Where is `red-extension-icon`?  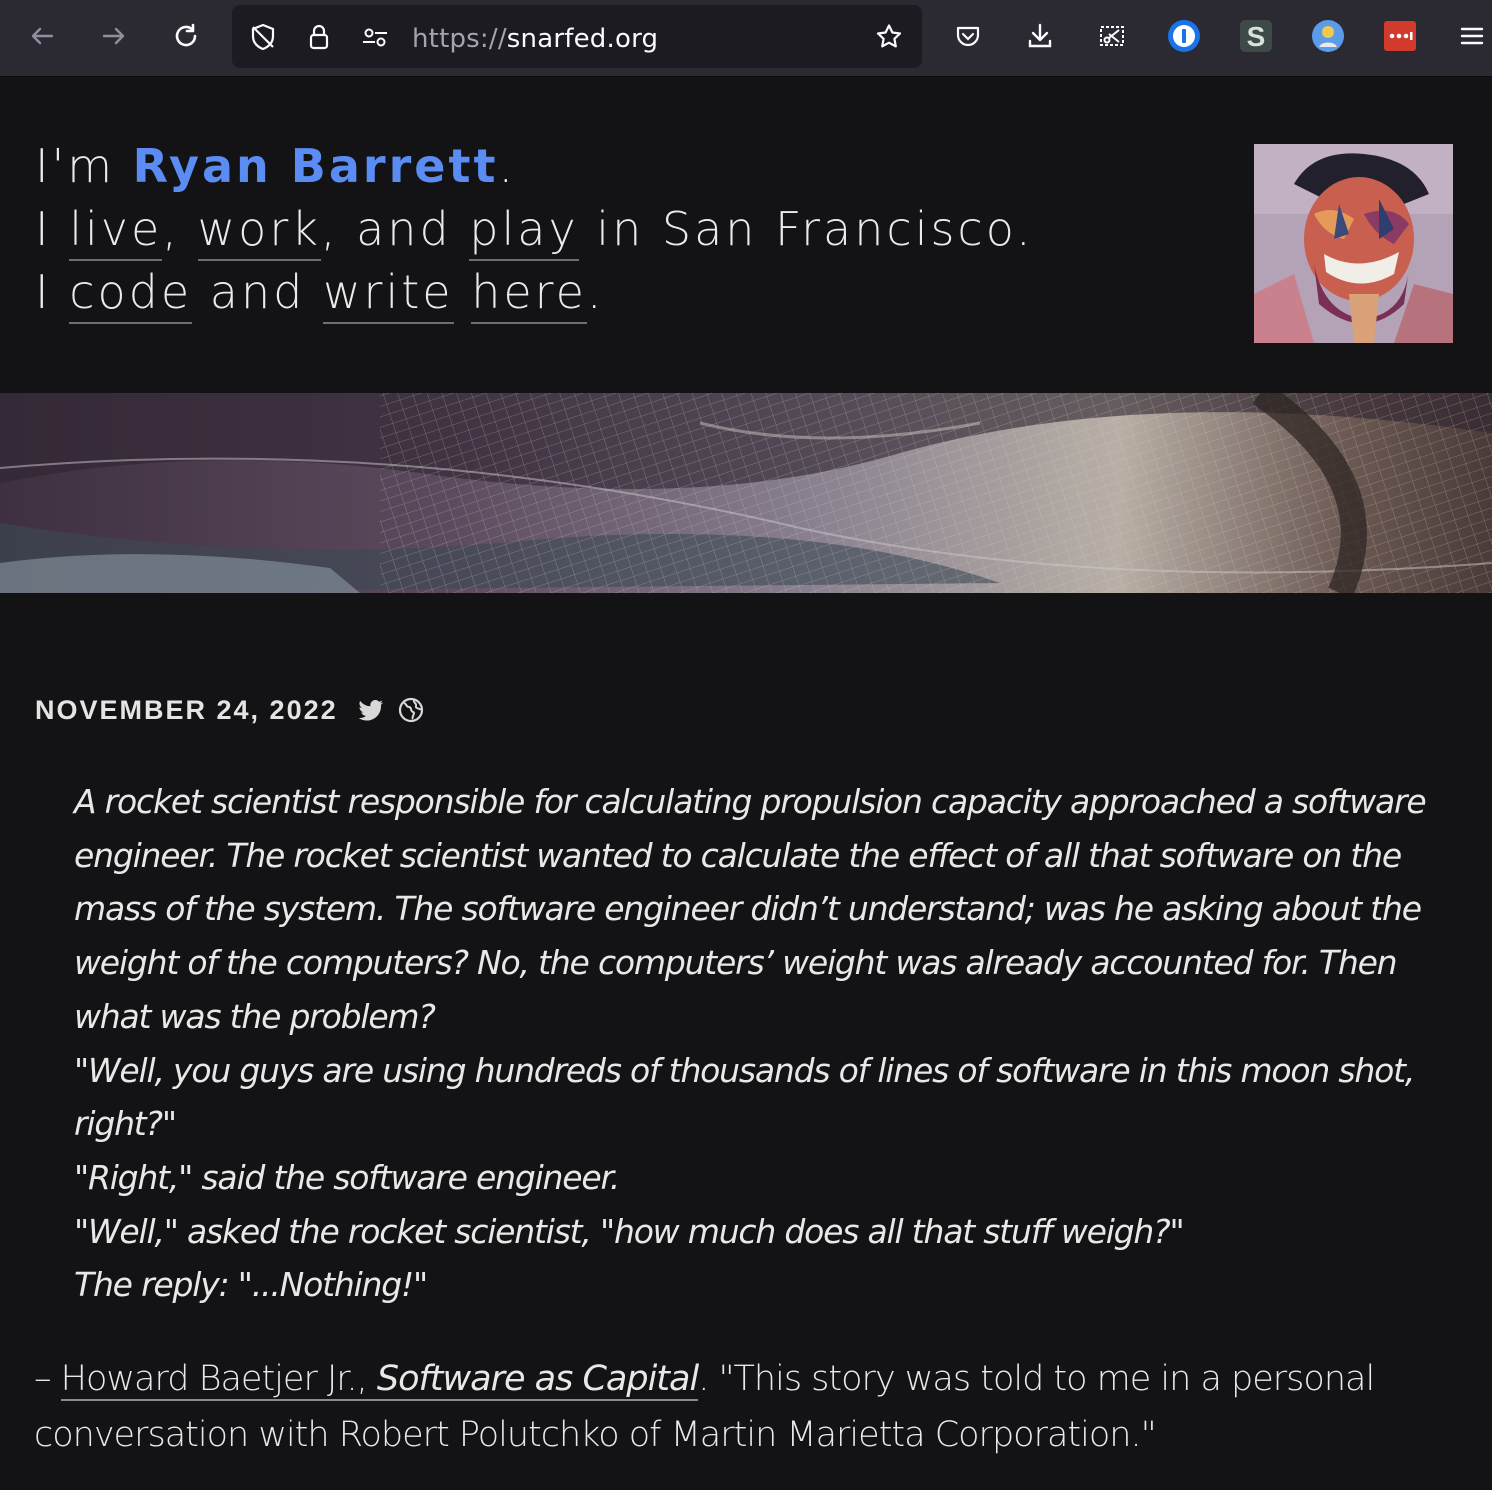
red-extension-icon is located at coordinates (1400, 36).